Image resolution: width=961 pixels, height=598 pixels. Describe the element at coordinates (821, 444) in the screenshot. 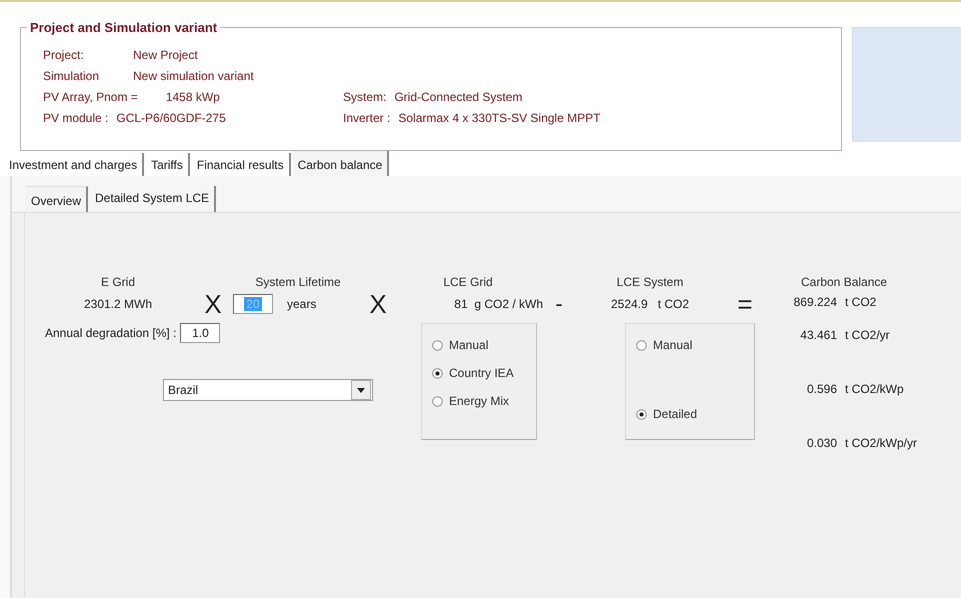

I see `value-text: 0.030` at that location.